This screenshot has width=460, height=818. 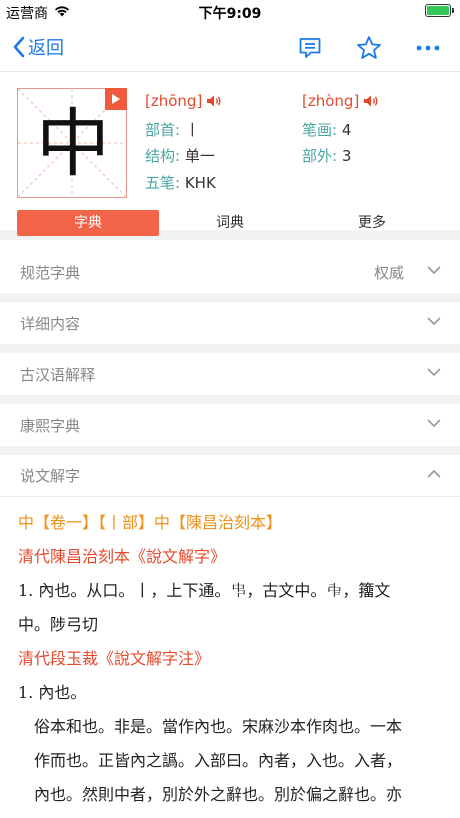 I want to click on tab-cidian: 词典, so click(x=230, y=223).